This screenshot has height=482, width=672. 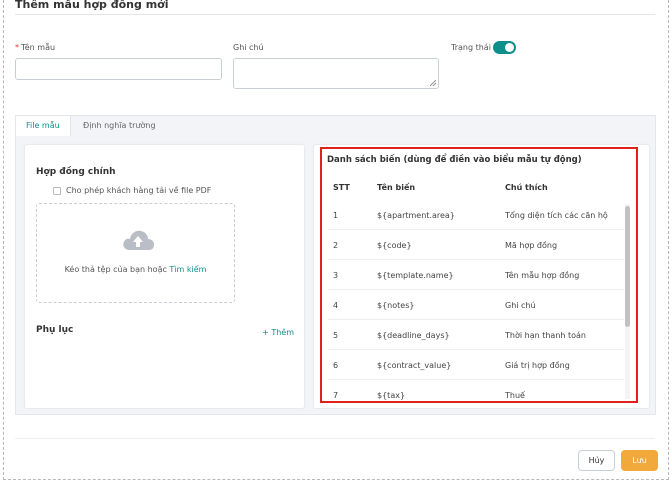 What do you see at coordinates (596, 460) in the screenshot?
I see `cancel-button: Hủy` at bounding box center [596, 460].